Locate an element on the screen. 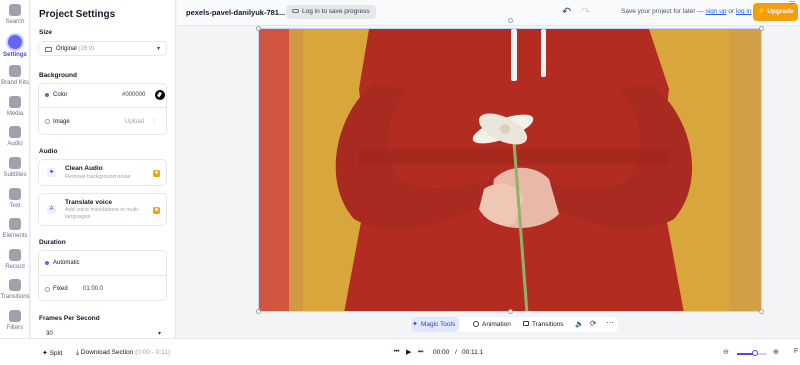 This screenshot has width=800, height=365. split-icon: ✦ is located at coordinates (45, 353).